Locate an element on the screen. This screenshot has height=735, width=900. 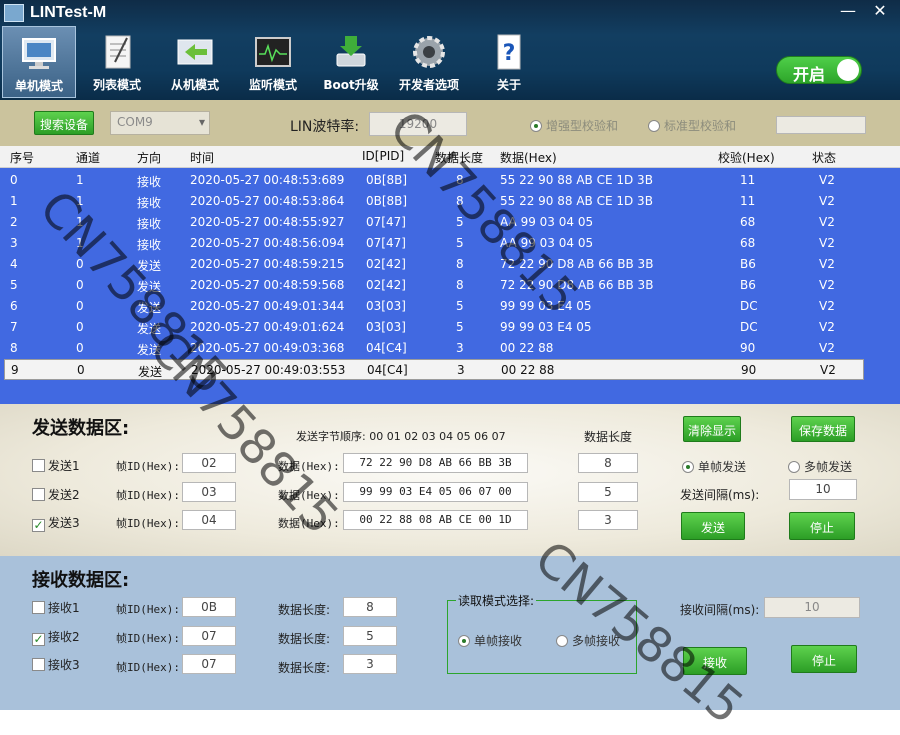
recv3-frame-id-input: 07 is located at coordinates (209, 664).